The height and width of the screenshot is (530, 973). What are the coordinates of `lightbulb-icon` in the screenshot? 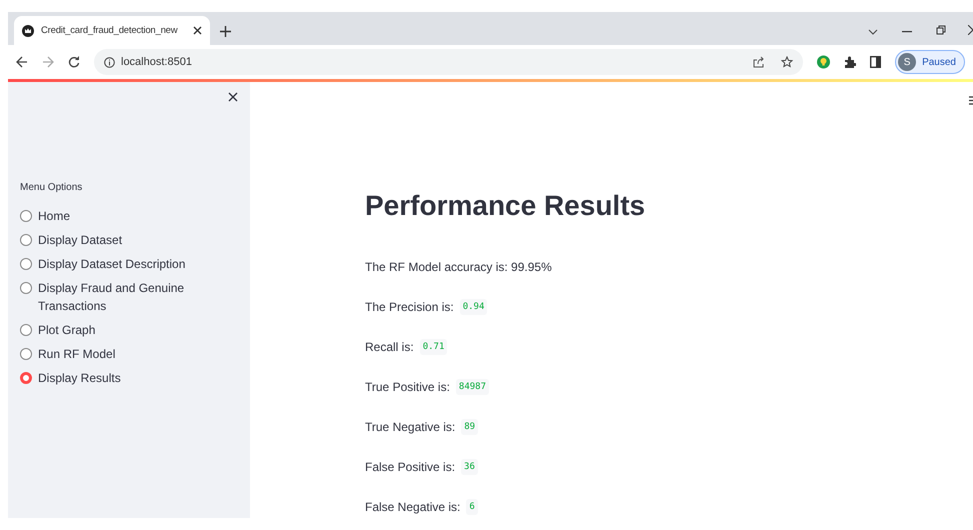 It's located at (823, 62).